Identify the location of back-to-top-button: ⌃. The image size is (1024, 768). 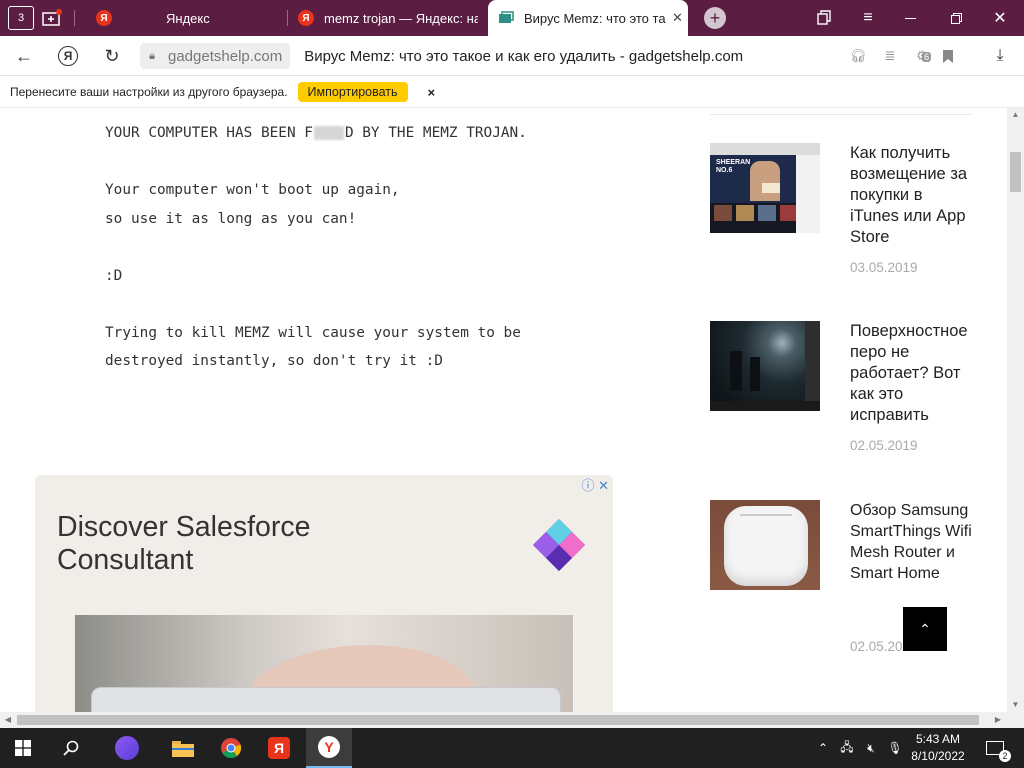
(925, 629).